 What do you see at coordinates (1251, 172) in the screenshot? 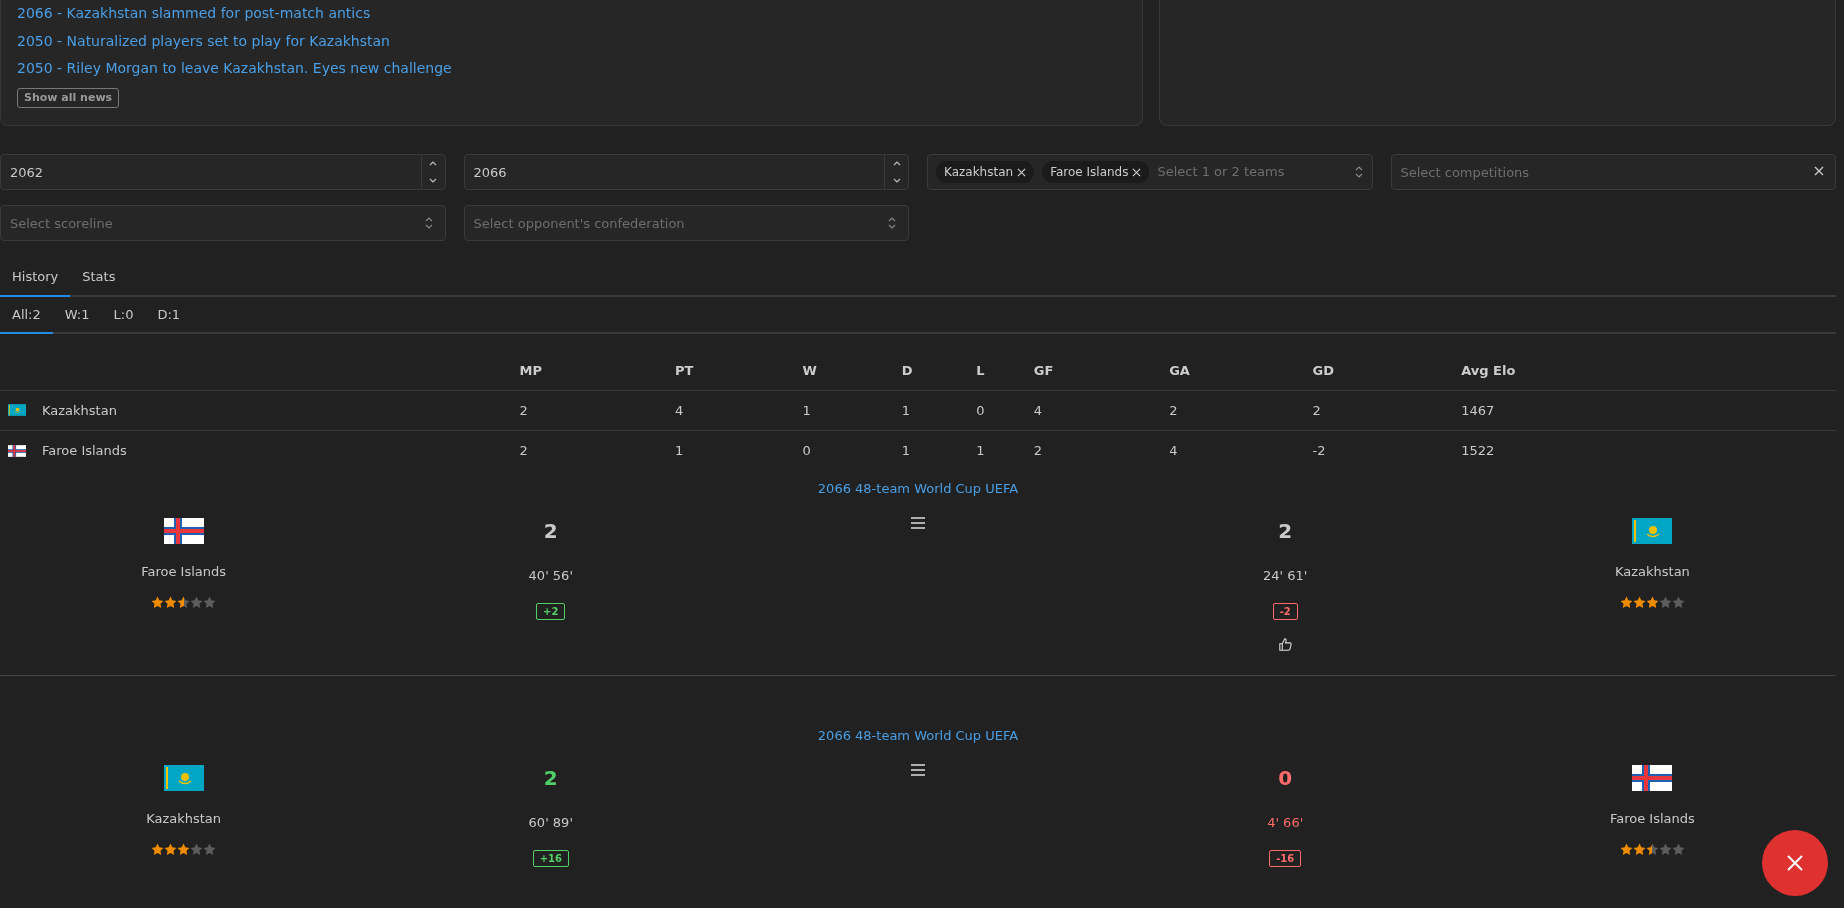
I see `team-search-input: Select 1 or 2 teams` at bounding box center [1251, 172].